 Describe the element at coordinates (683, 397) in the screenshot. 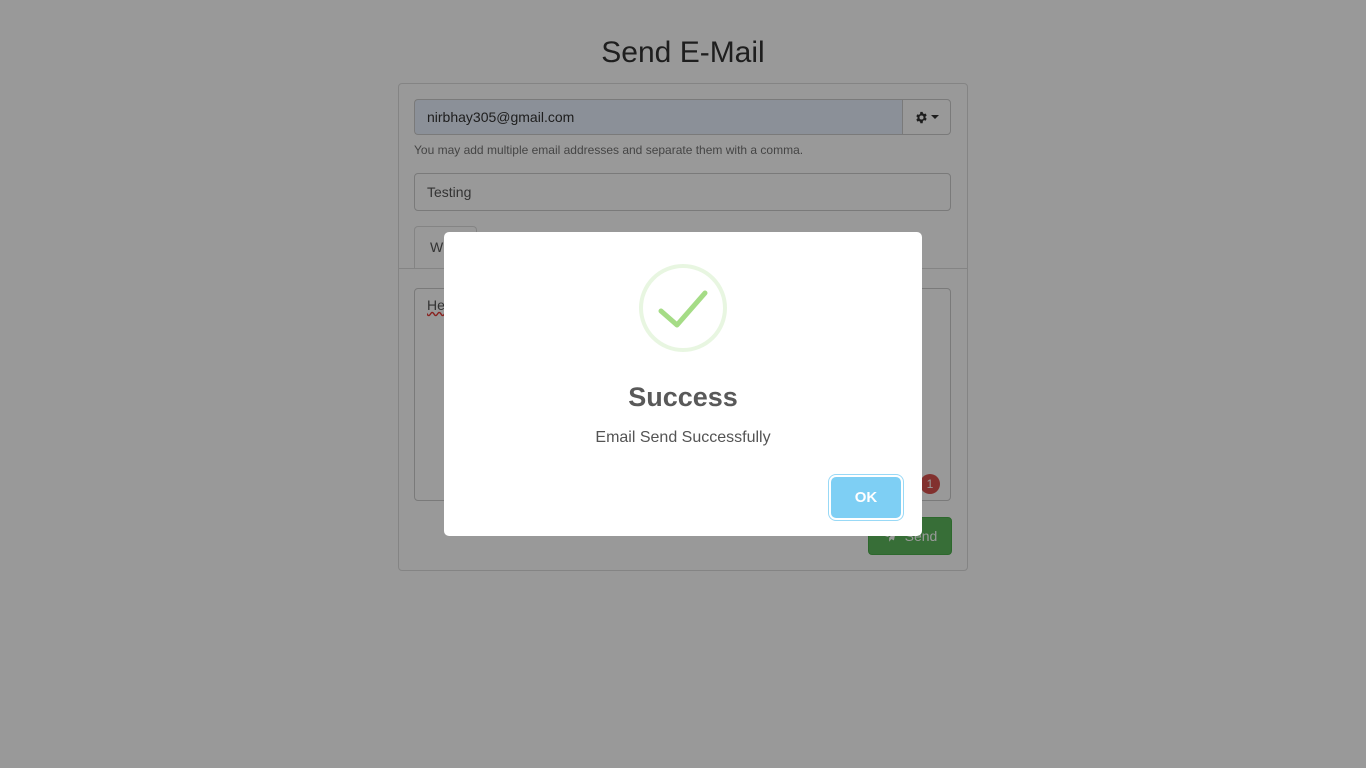

I see `dialog-title: Success` at that location.